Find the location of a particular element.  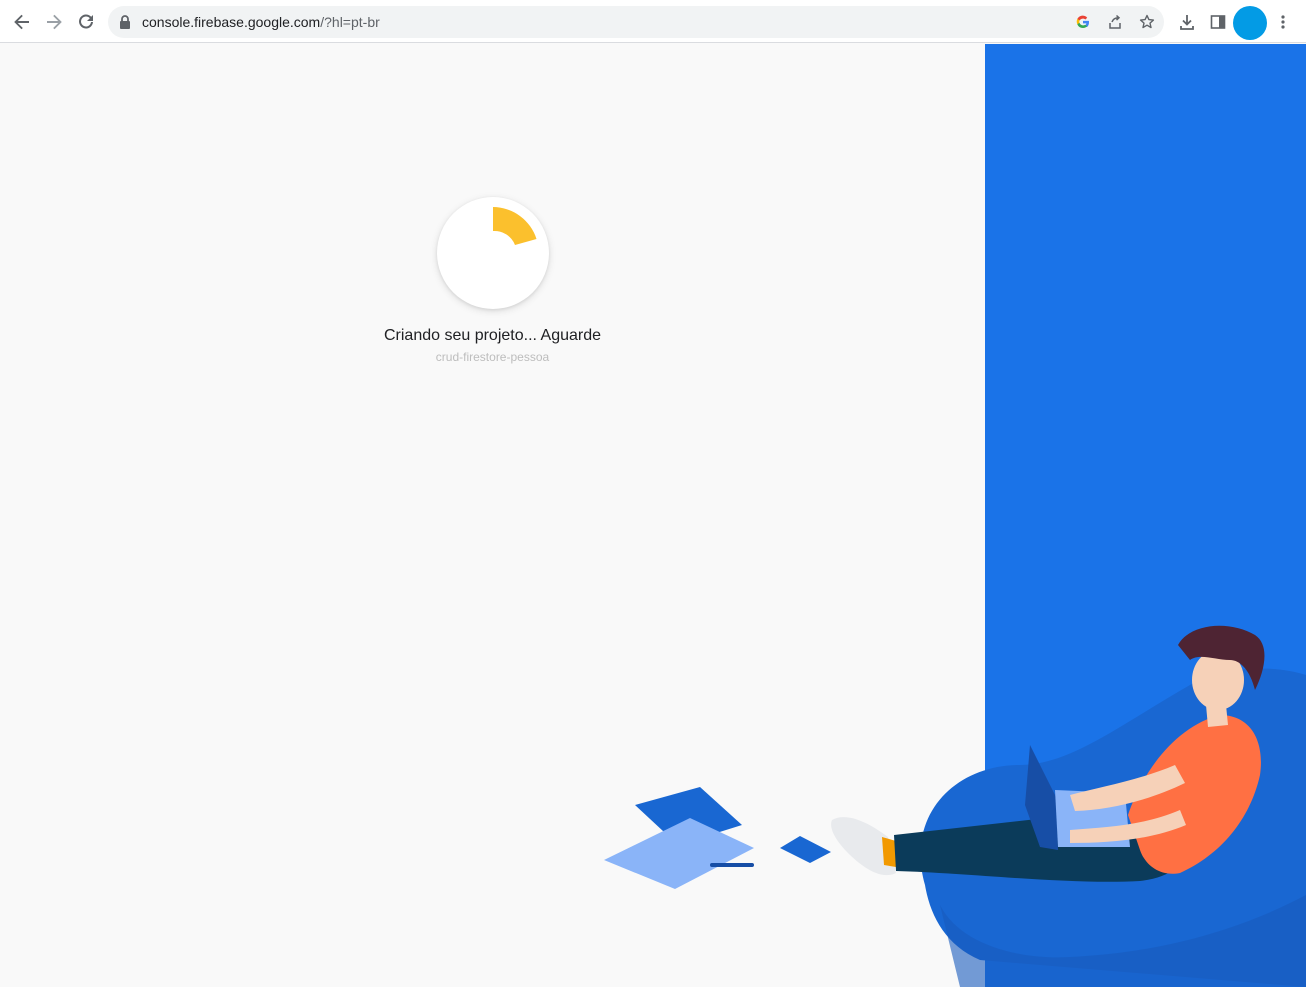

kebab-menu-icon is located at coordinates (1283, 22).